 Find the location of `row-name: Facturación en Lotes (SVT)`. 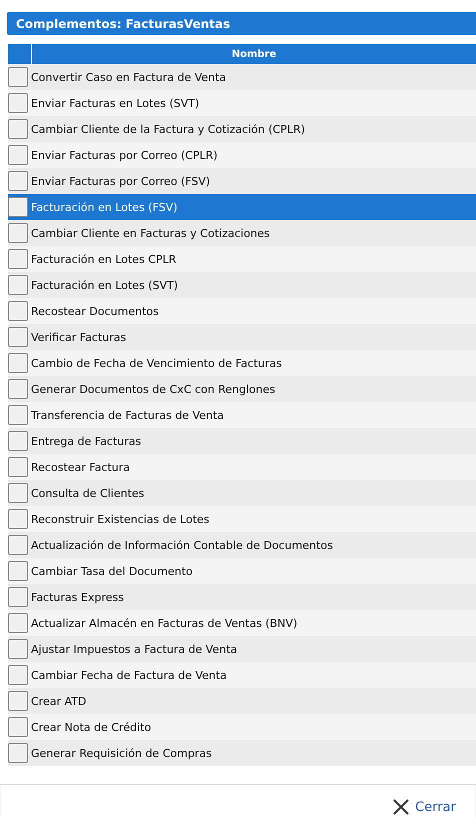

row-name: Facturación en Lotes (SVT) is located at coordinates (104, 285).